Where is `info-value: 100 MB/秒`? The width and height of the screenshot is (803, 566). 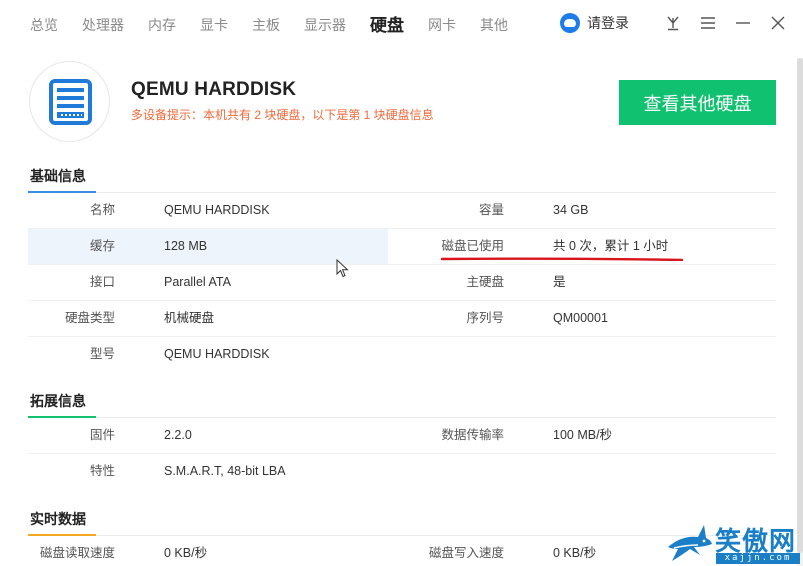 info-value: 100 MB/秒 is located at coordinates (583, 435).